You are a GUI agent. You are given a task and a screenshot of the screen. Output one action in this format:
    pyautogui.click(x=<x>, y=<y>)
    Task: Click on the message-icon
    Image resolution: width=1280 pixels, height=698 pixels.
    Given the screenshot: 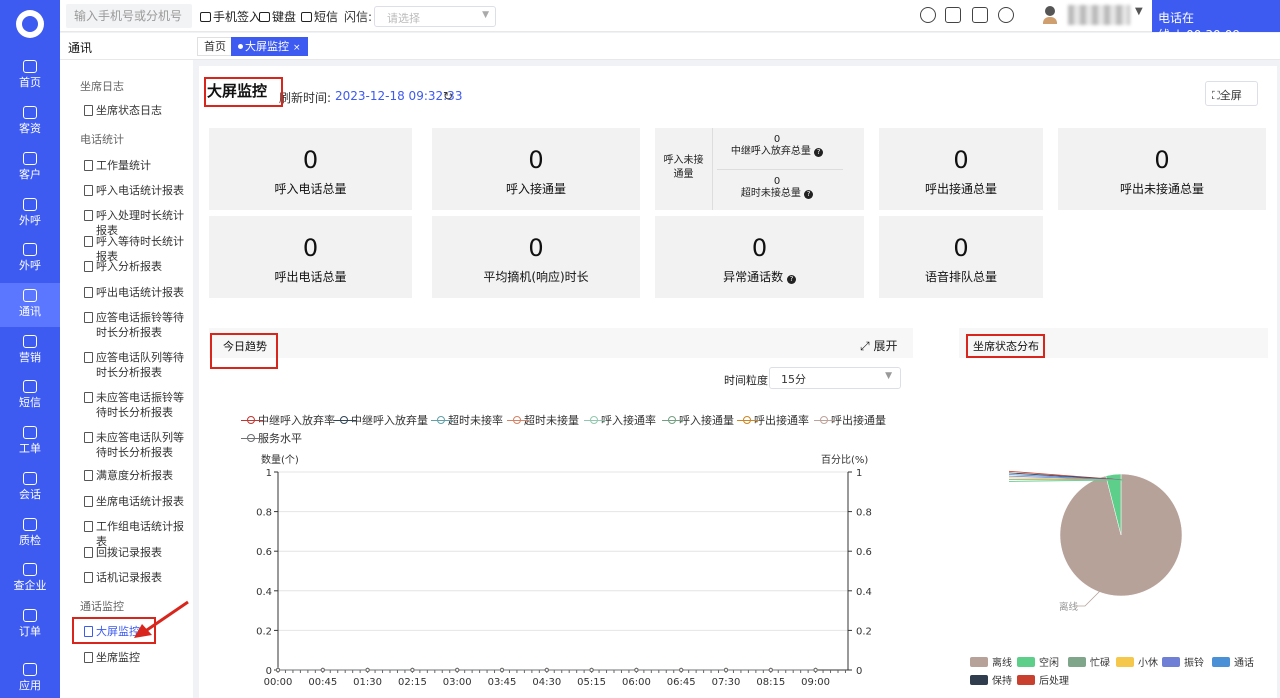 What is the action you would take?
    pyautogui.click(x=1006, y=15)
    